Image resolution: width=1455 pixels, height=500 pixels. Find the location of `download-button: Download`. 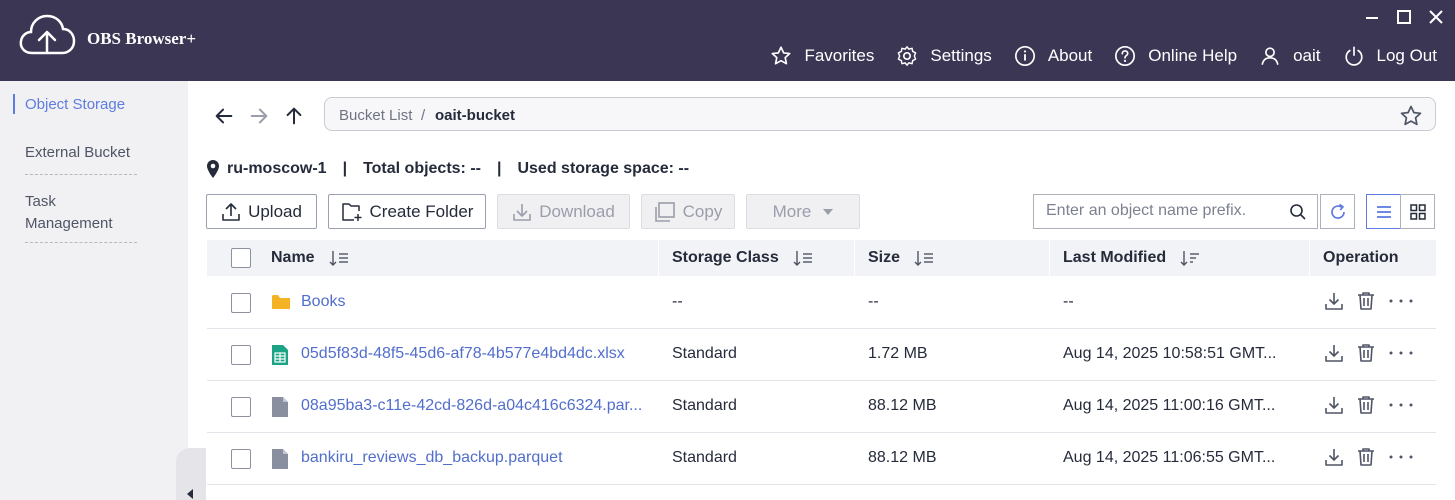

download-button: Download is located at coordinates (563, 211).